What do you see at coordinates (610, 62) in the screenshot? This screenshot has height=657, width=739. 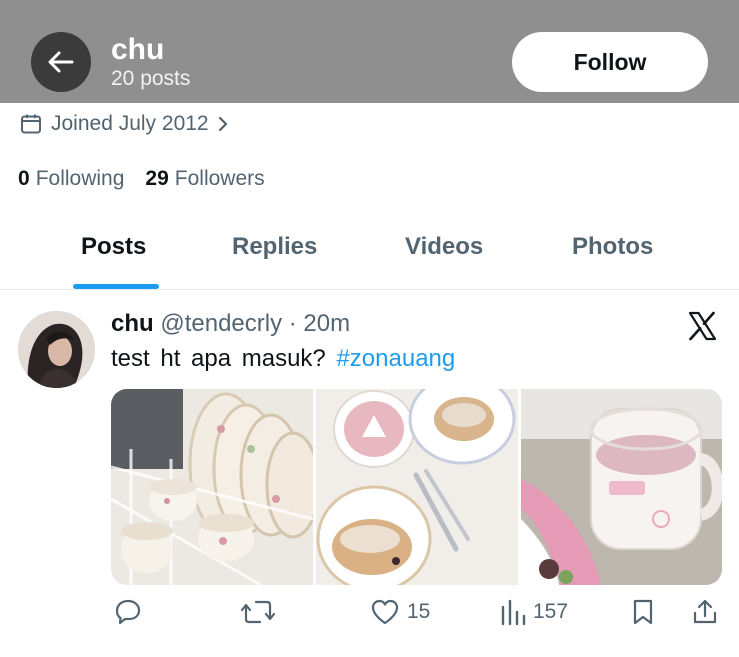 I see `follow-button: Follow` at bounding box center [610, 62].